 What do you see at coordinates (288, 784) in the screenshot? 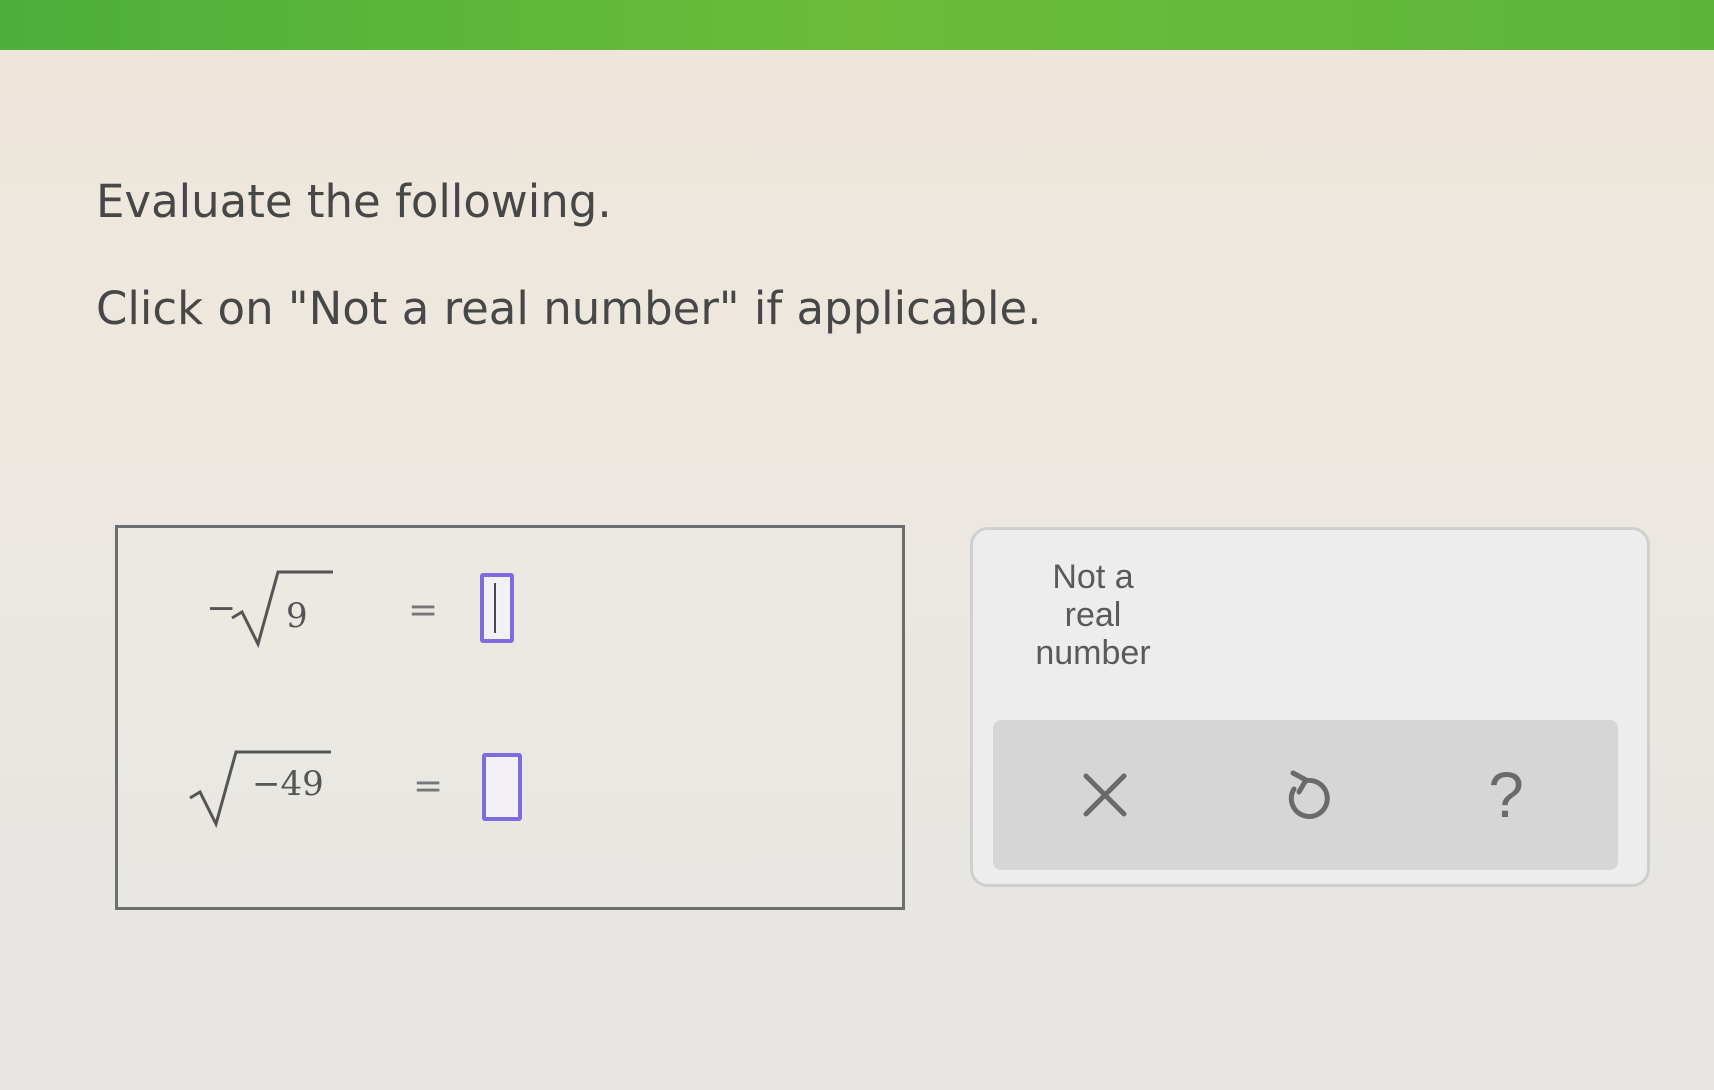
I see `radicand-value: −49` at bounding box center [288, 784].